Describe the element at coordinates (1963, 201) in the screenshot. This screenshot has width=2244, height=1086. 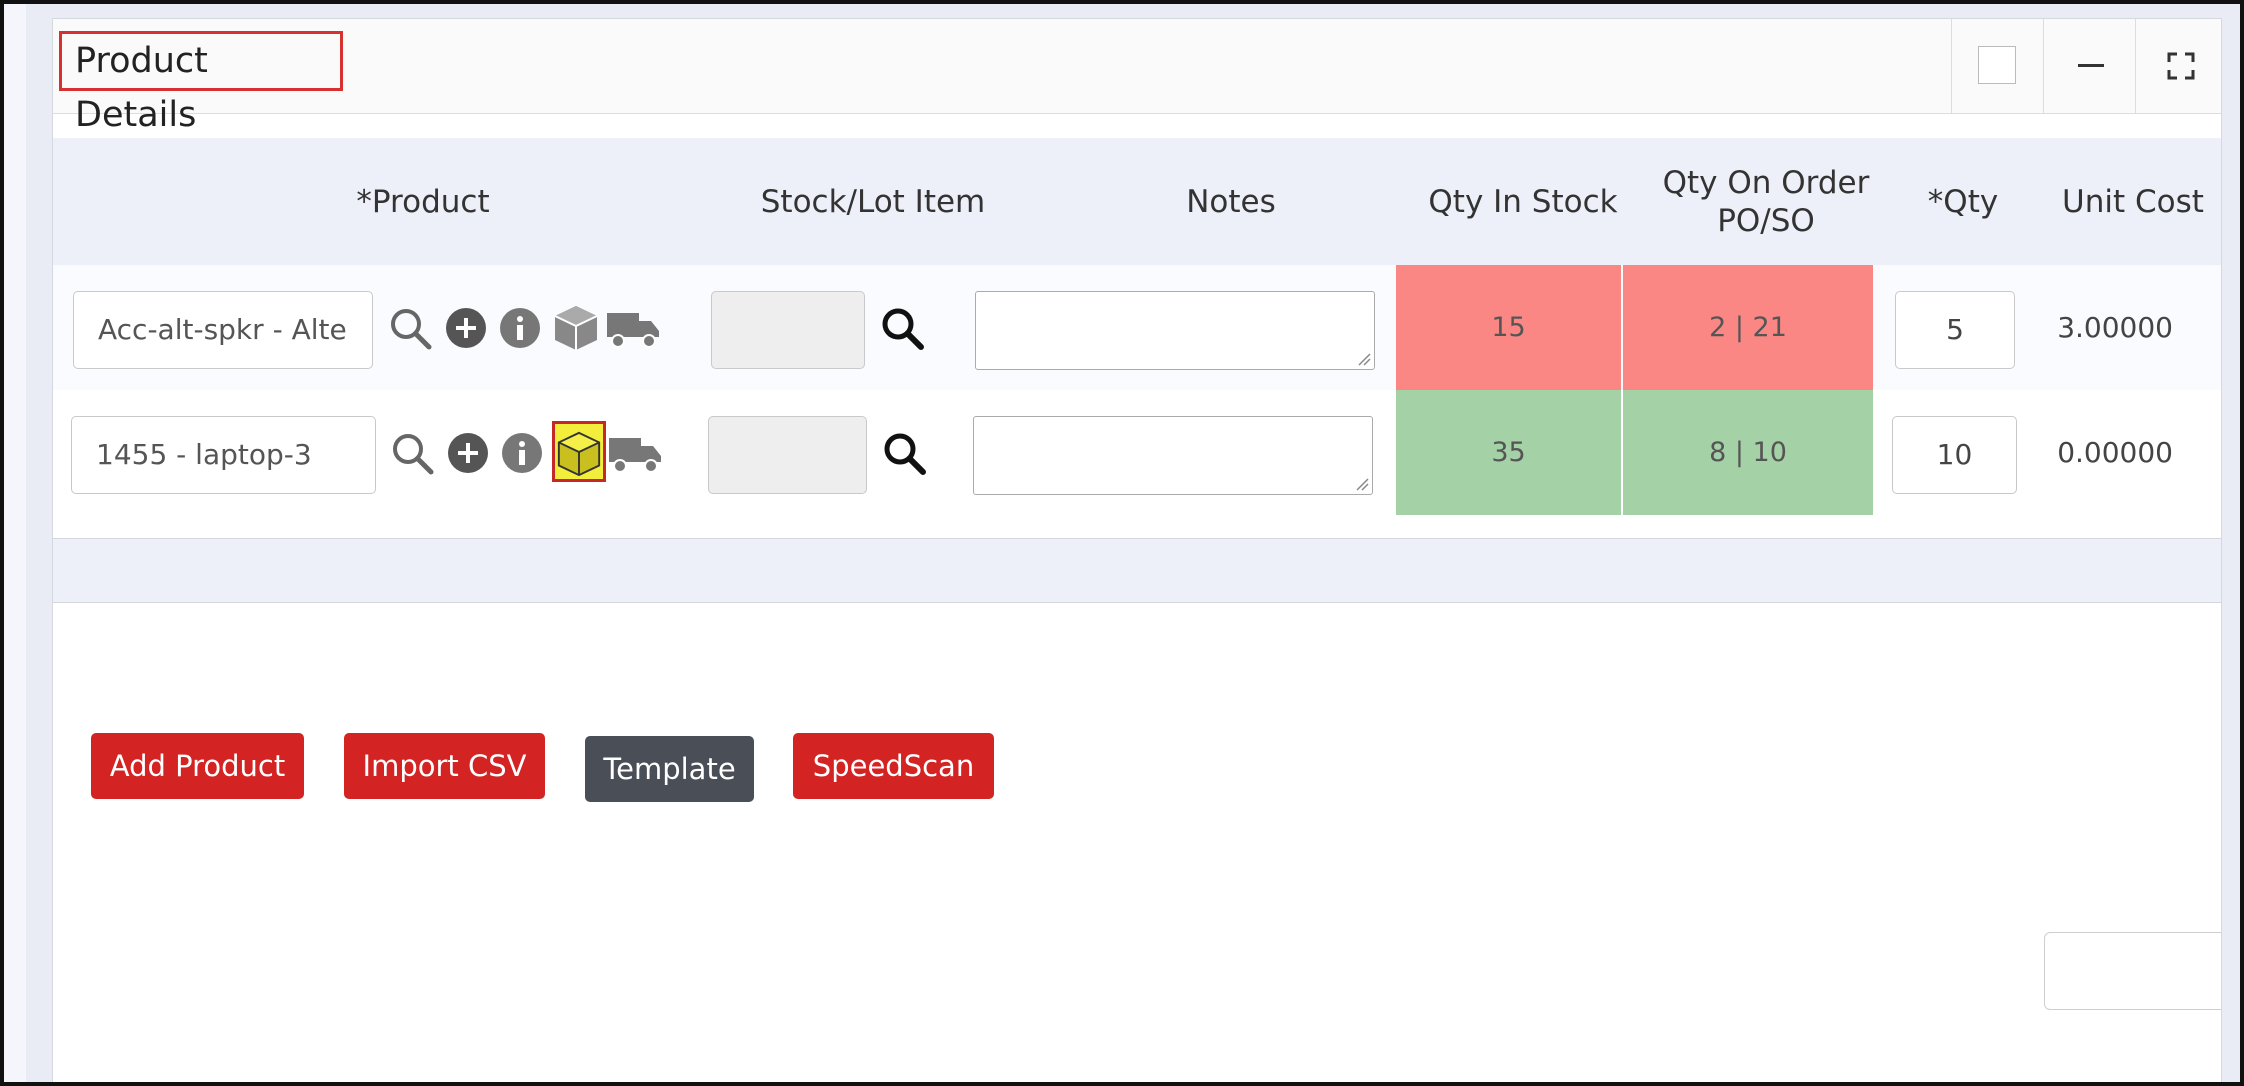
I see `col-header-qty: *Qty` at that location.